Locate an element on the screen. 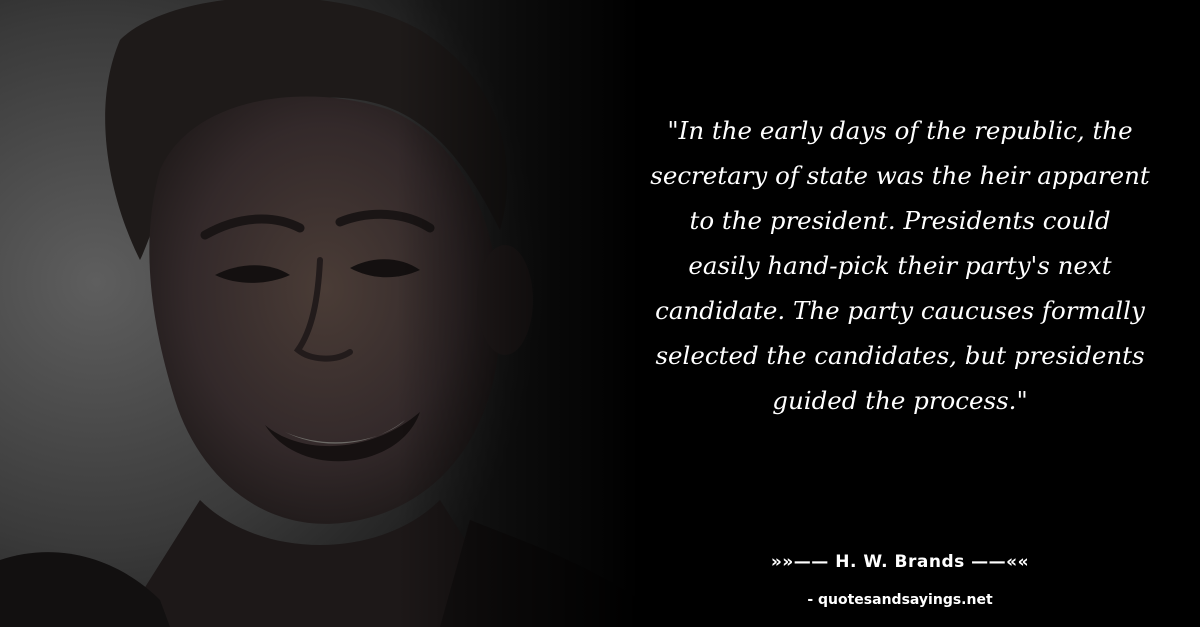  quote-line: "In the early days of the republic, the is located at coordinates (900, 130).